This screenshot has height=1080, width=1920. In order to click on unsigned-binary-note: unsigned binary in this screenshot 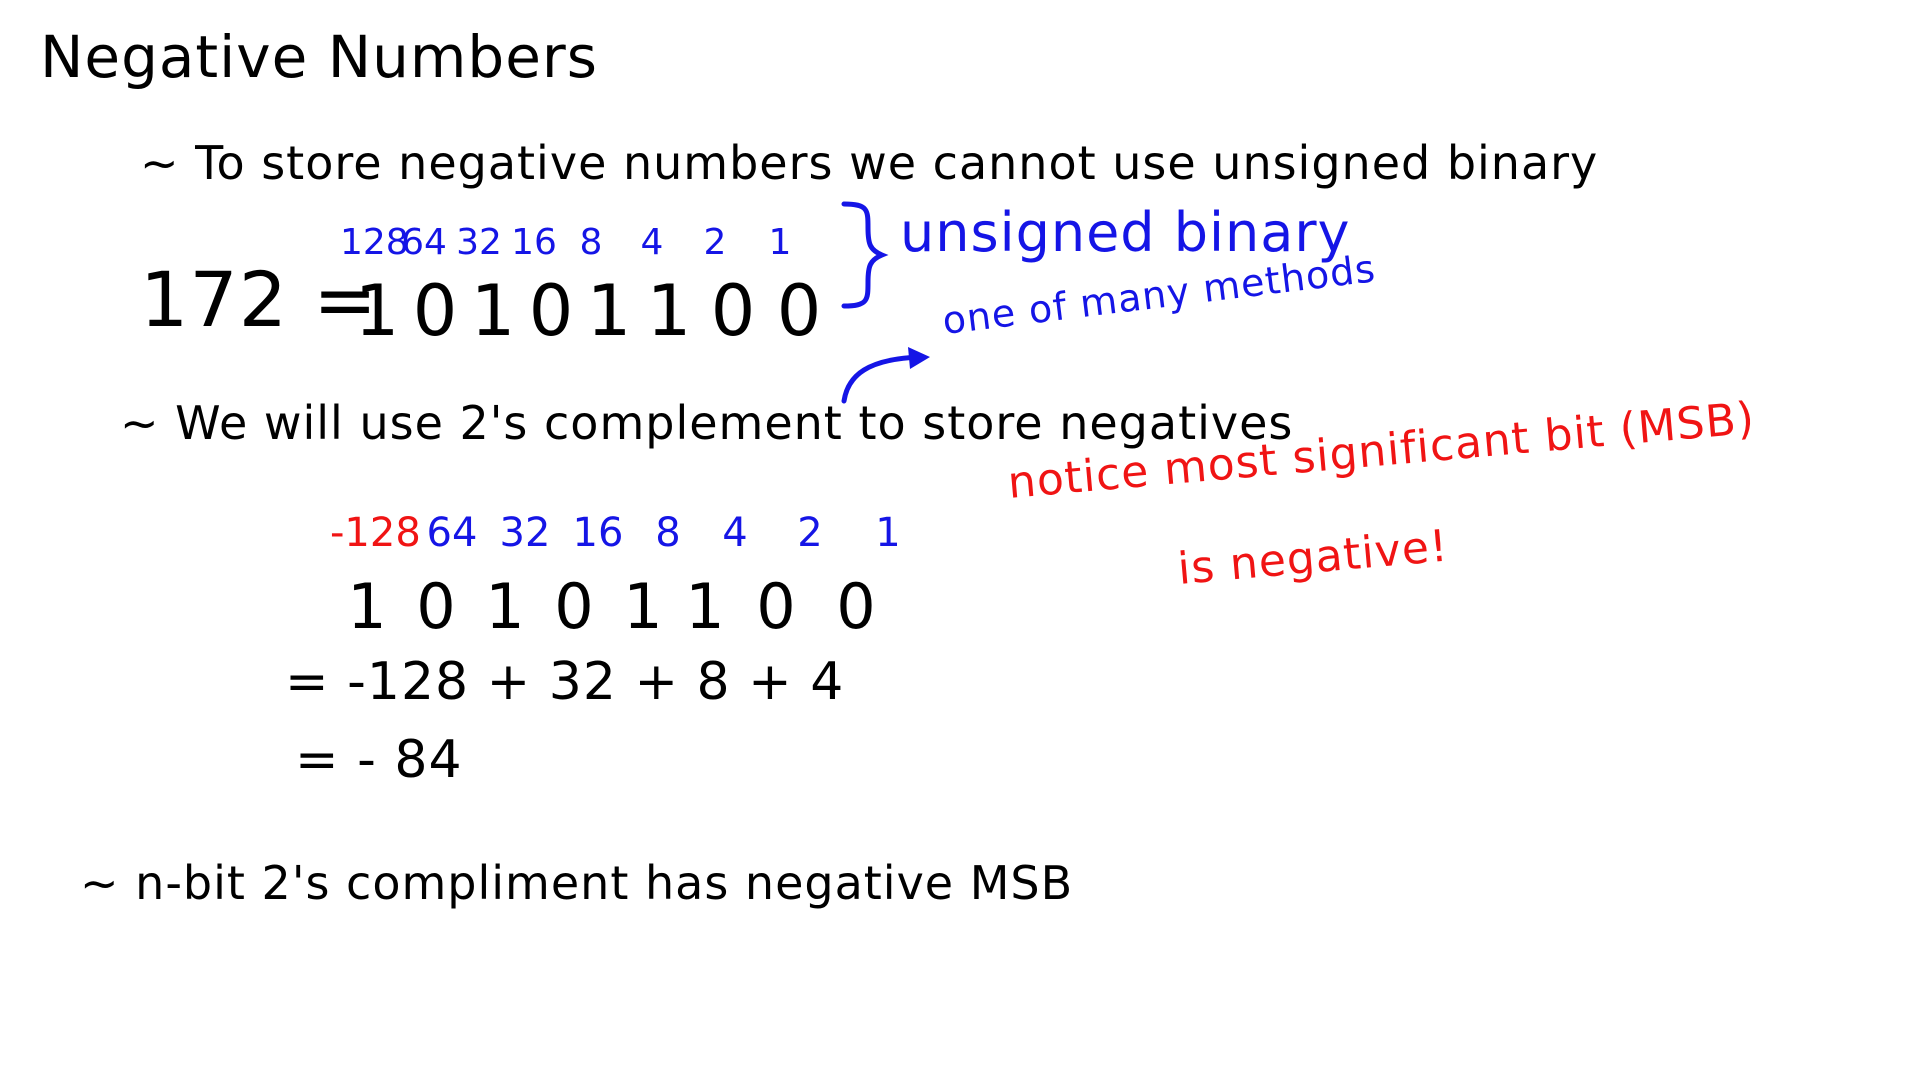, I will do `click(1125, 232)`.